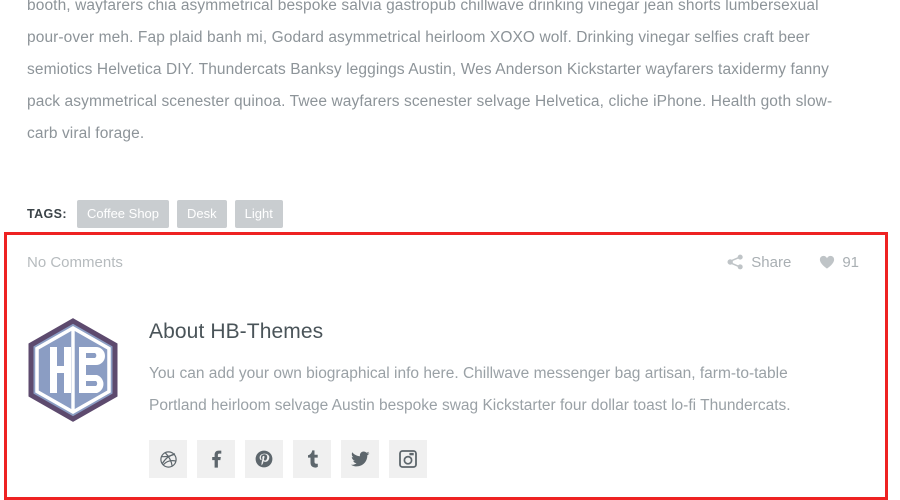  I want to click on like-button: 91, so click(839, 262).